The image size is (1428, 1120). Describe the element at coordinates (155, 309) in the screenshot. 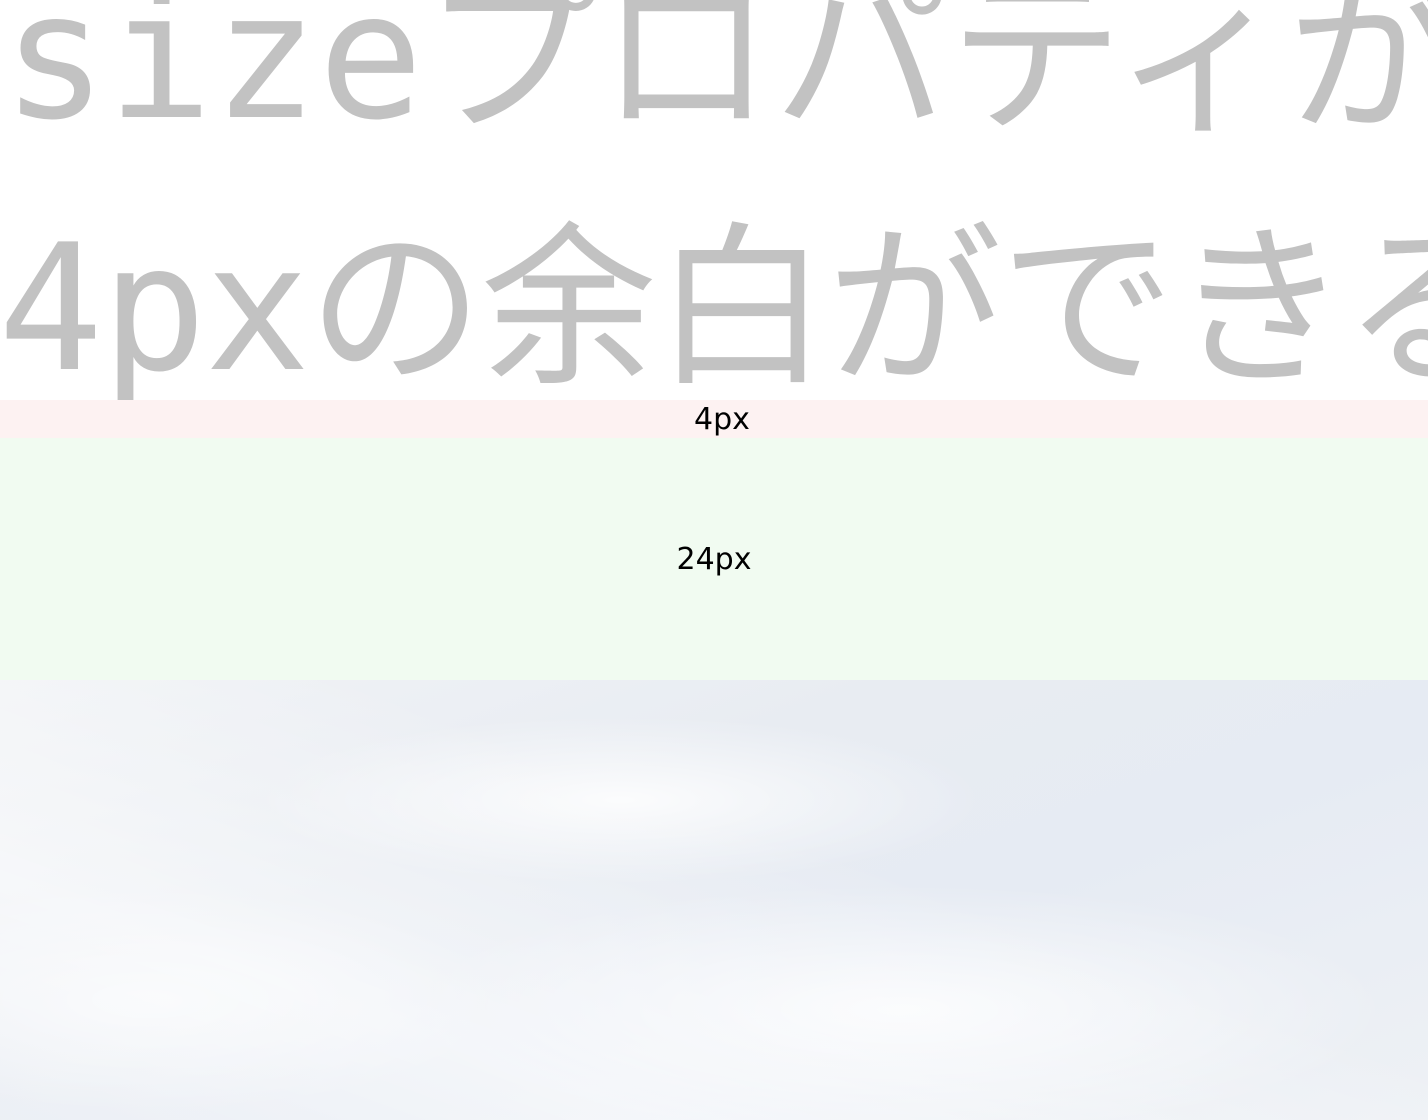

I see `heading-line-2-head: 4px` at that location.